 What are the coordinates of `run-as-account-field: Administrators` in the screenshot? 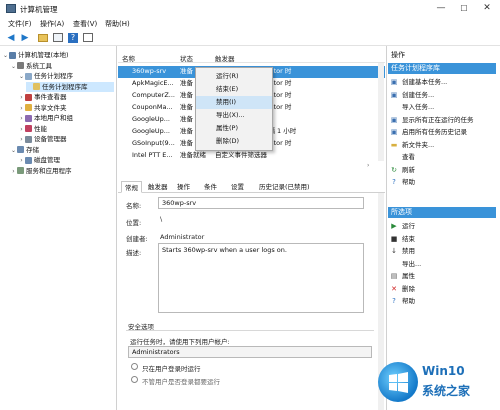 It's located at (250, 352).